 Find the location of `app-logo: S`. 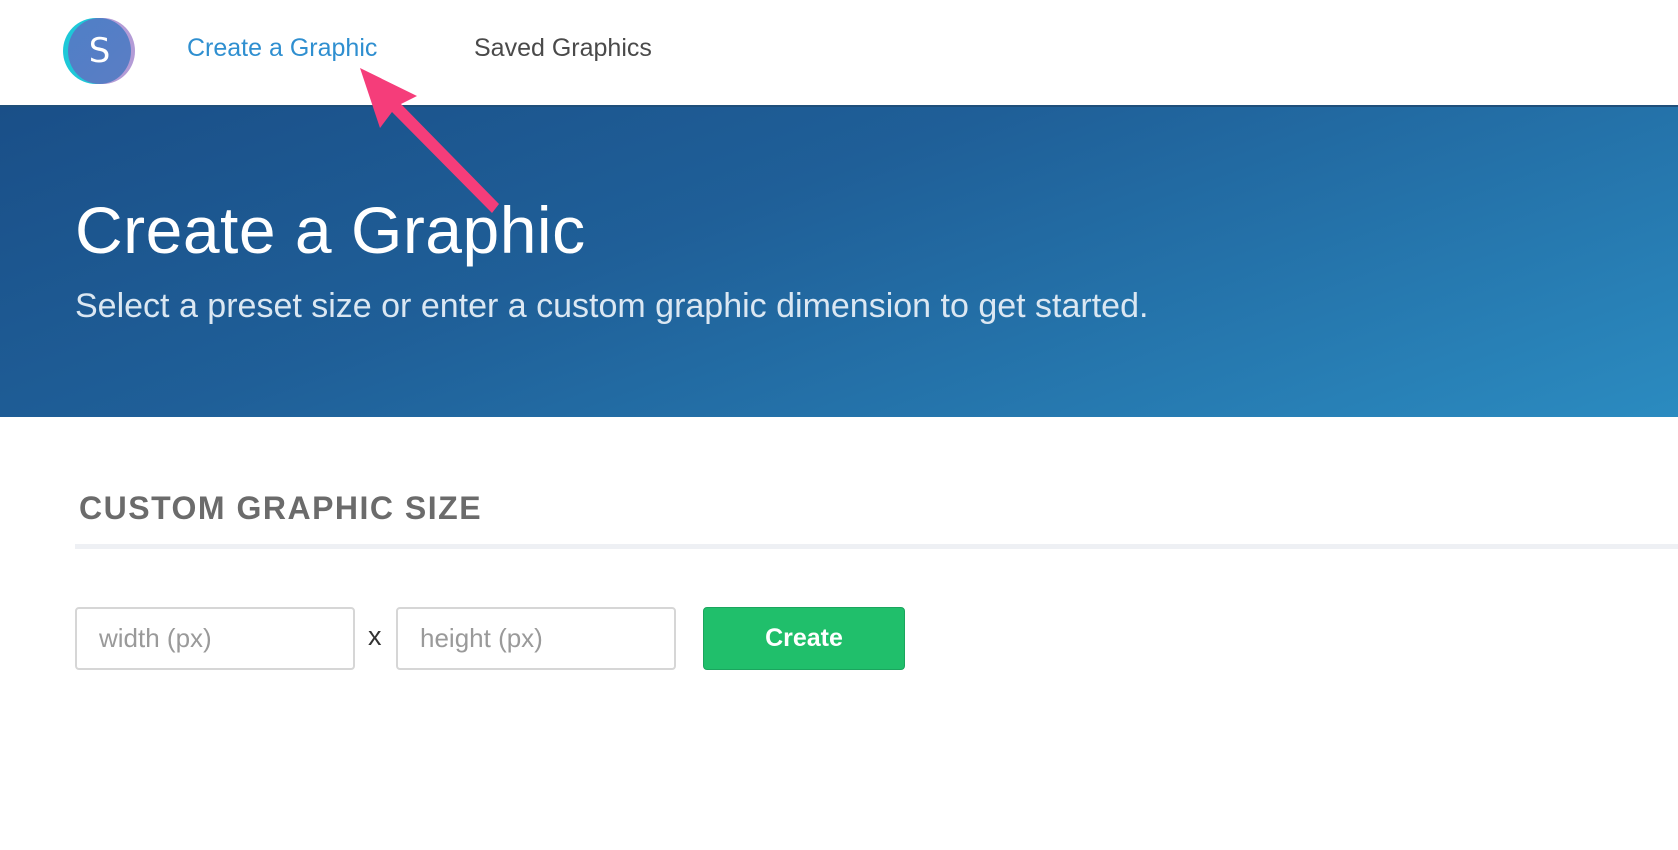

app-logo: S is located at coordinates (99, 51).